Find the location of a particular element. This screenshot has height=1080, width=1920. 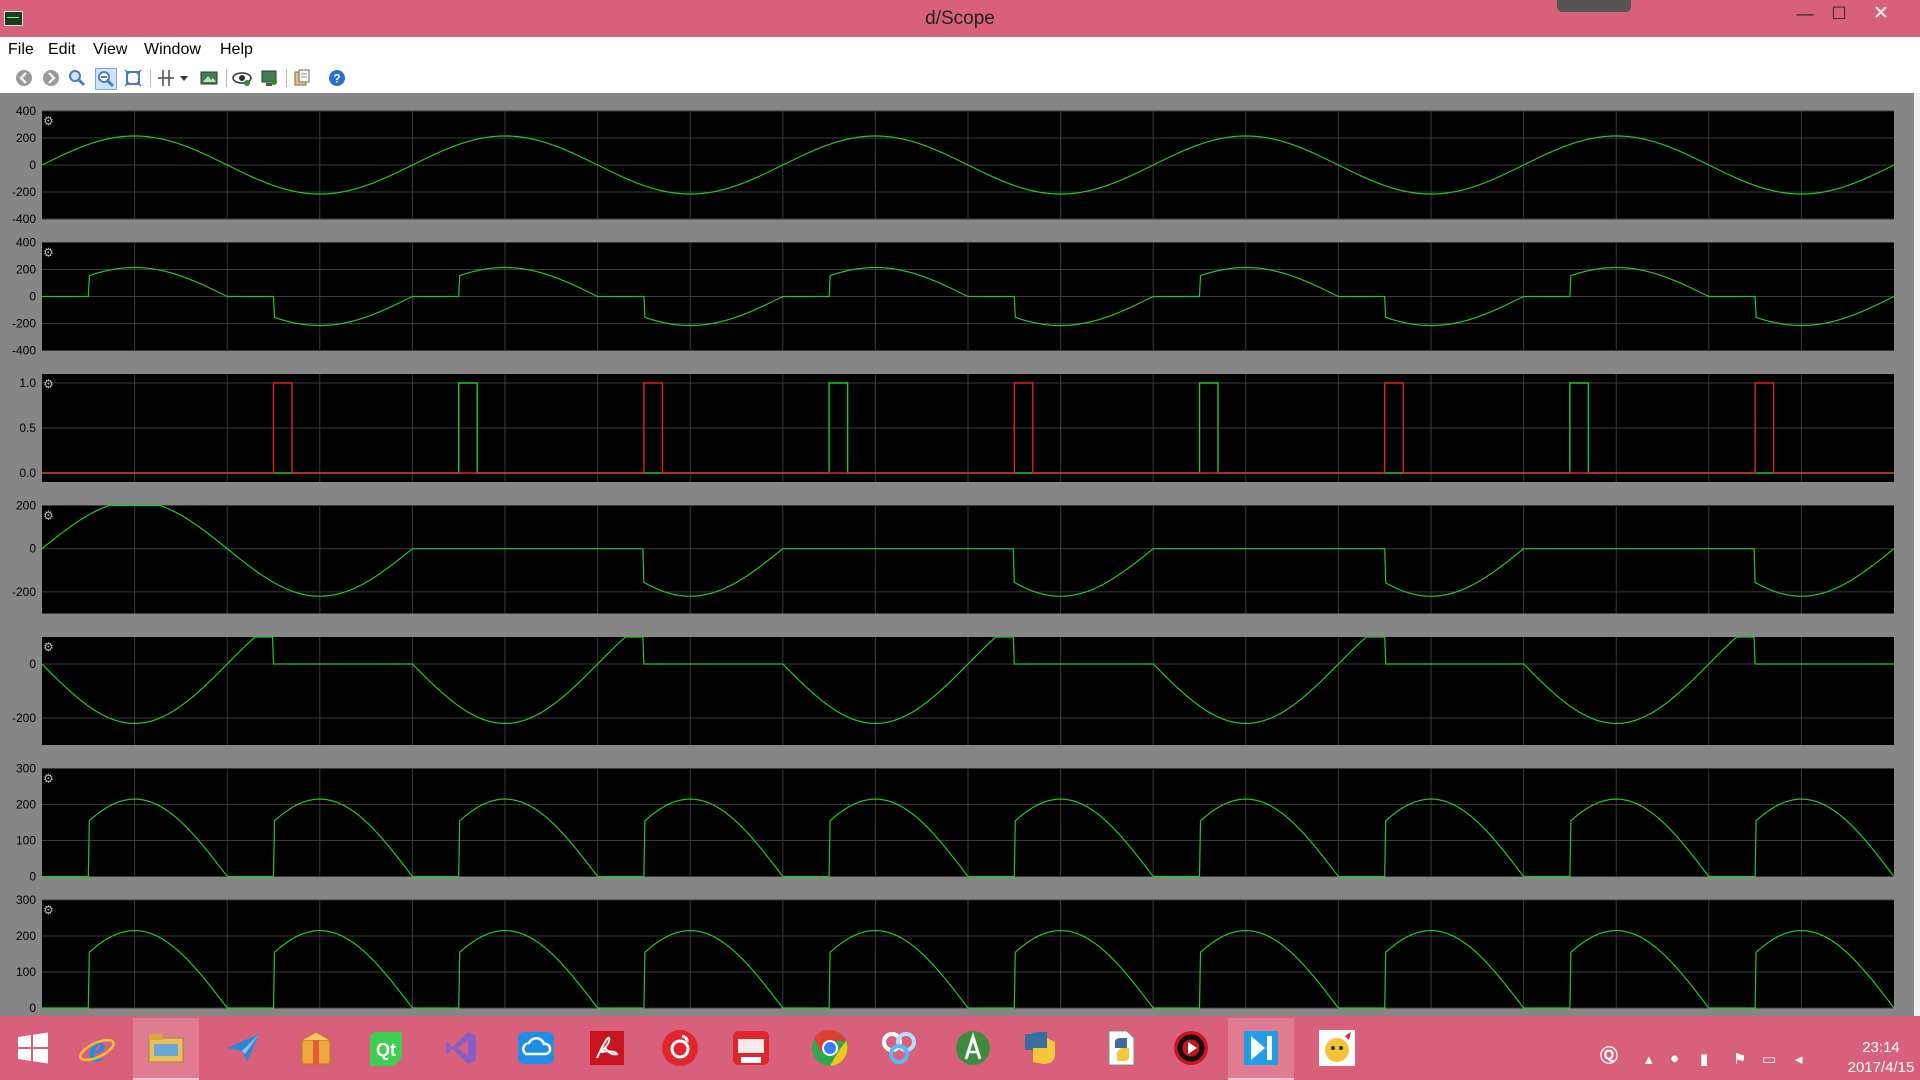

tray-expand-icon: ▴ is located at coordinates (1649, 1059).